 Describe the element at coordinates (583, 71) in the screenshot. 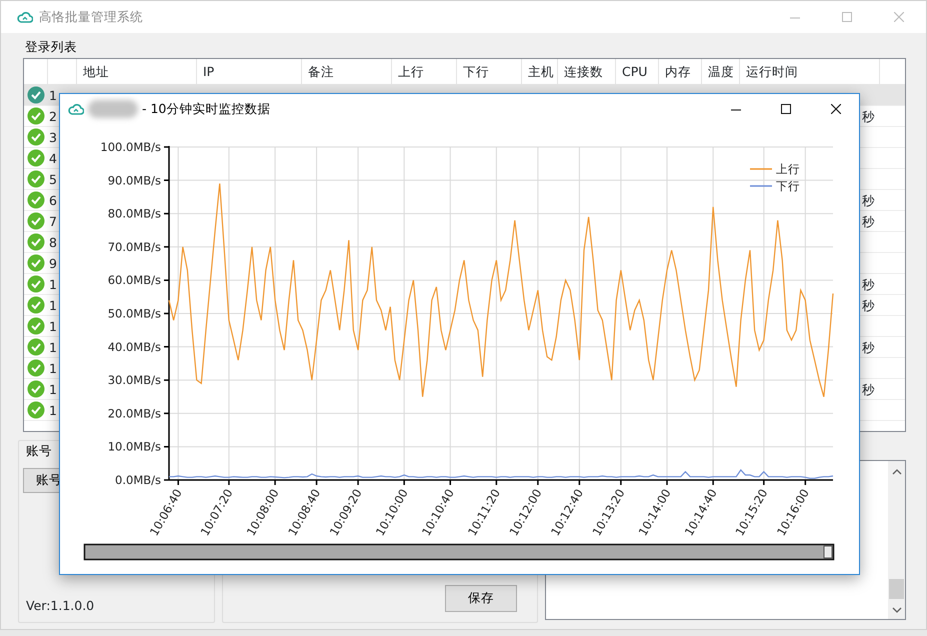

I see `column-header: 连接数` at that location.